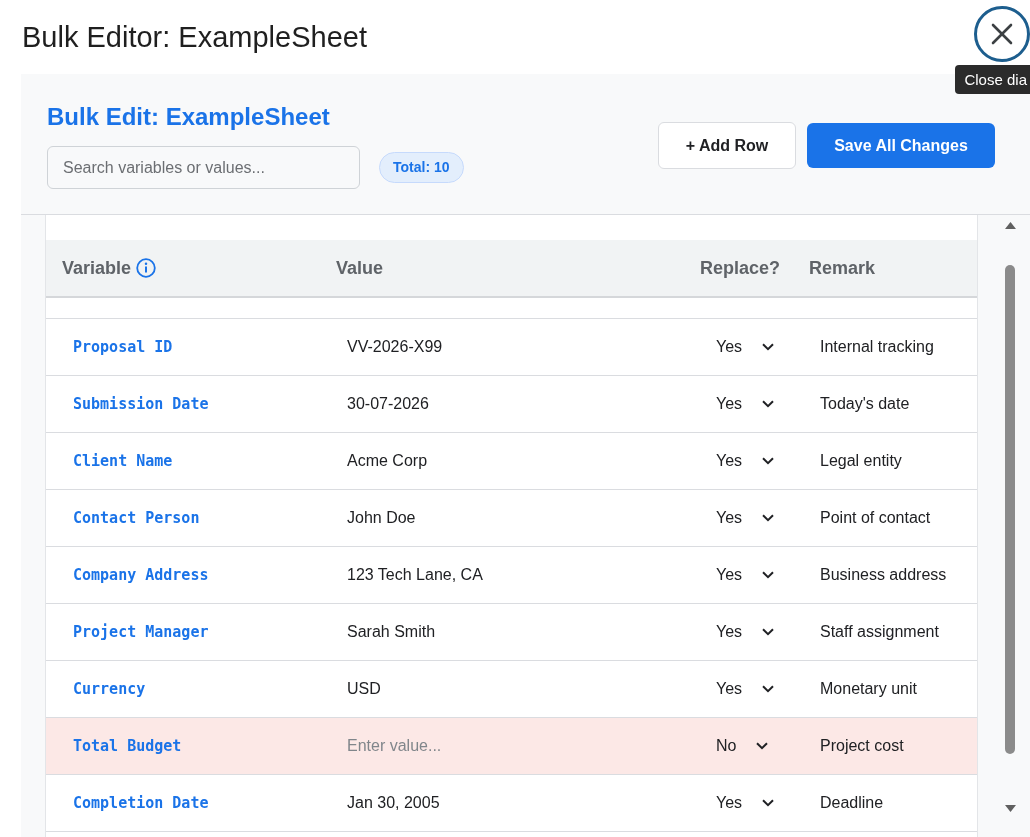  I want to click on value-field: John Doe, so click(497, 518).